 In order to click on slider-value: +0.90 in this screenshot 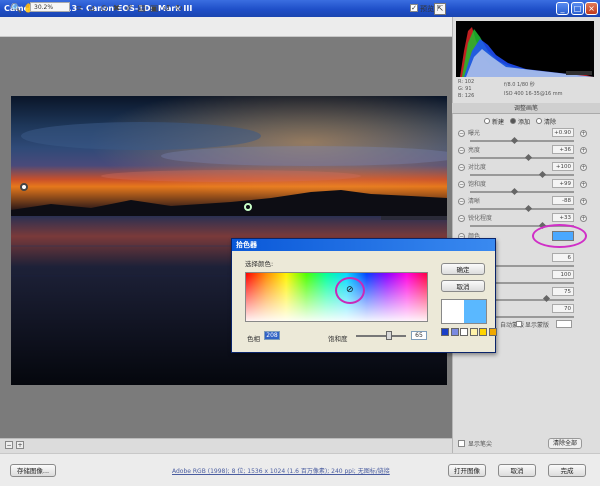, I will do `click(563, 132)`.